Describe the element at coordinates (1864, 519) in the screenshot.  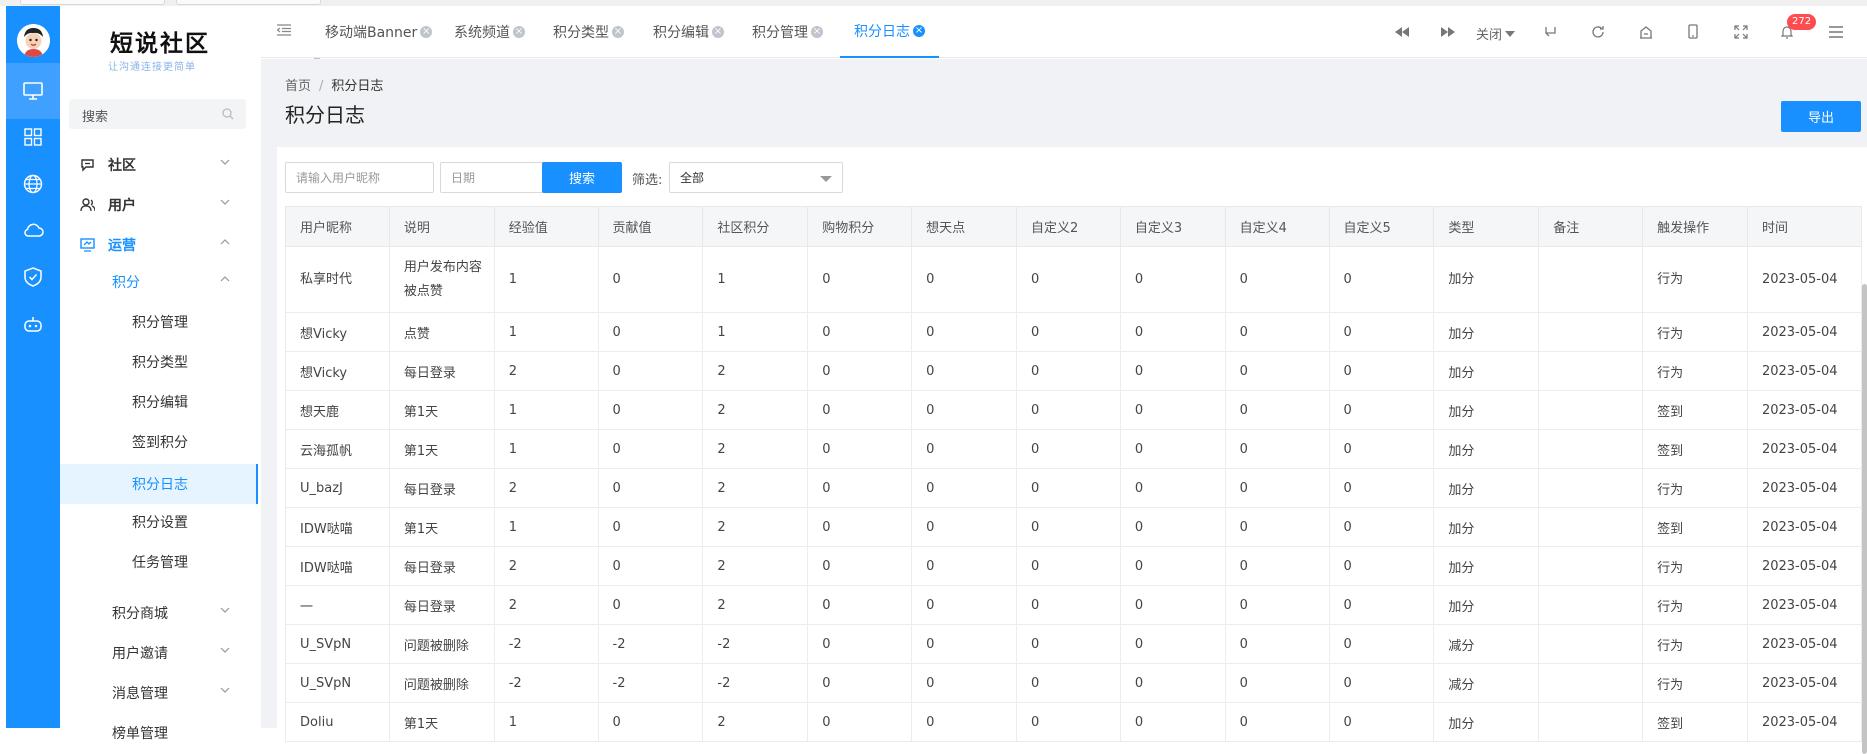
I see `table-scrollbar` at that location.